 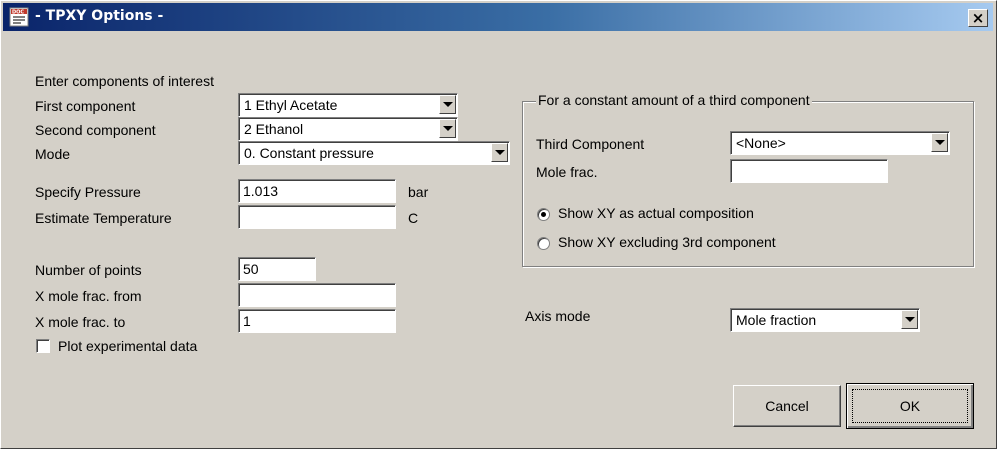 What do you see at coordinates (558, 316) in the screenshot?
I see `axis-mode-label: Axis mode` at bounding box center [558, 316].